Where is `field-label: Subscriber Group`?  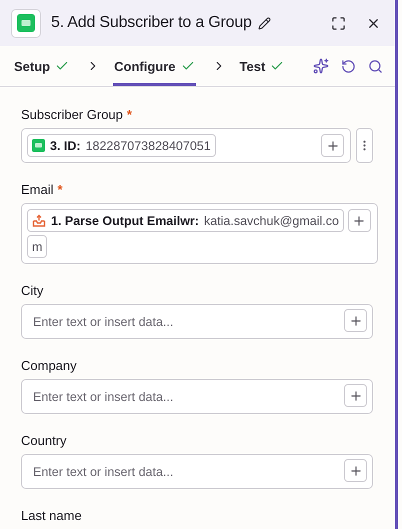 field-label: Subscriber Group is located at coordinates (72, 114).